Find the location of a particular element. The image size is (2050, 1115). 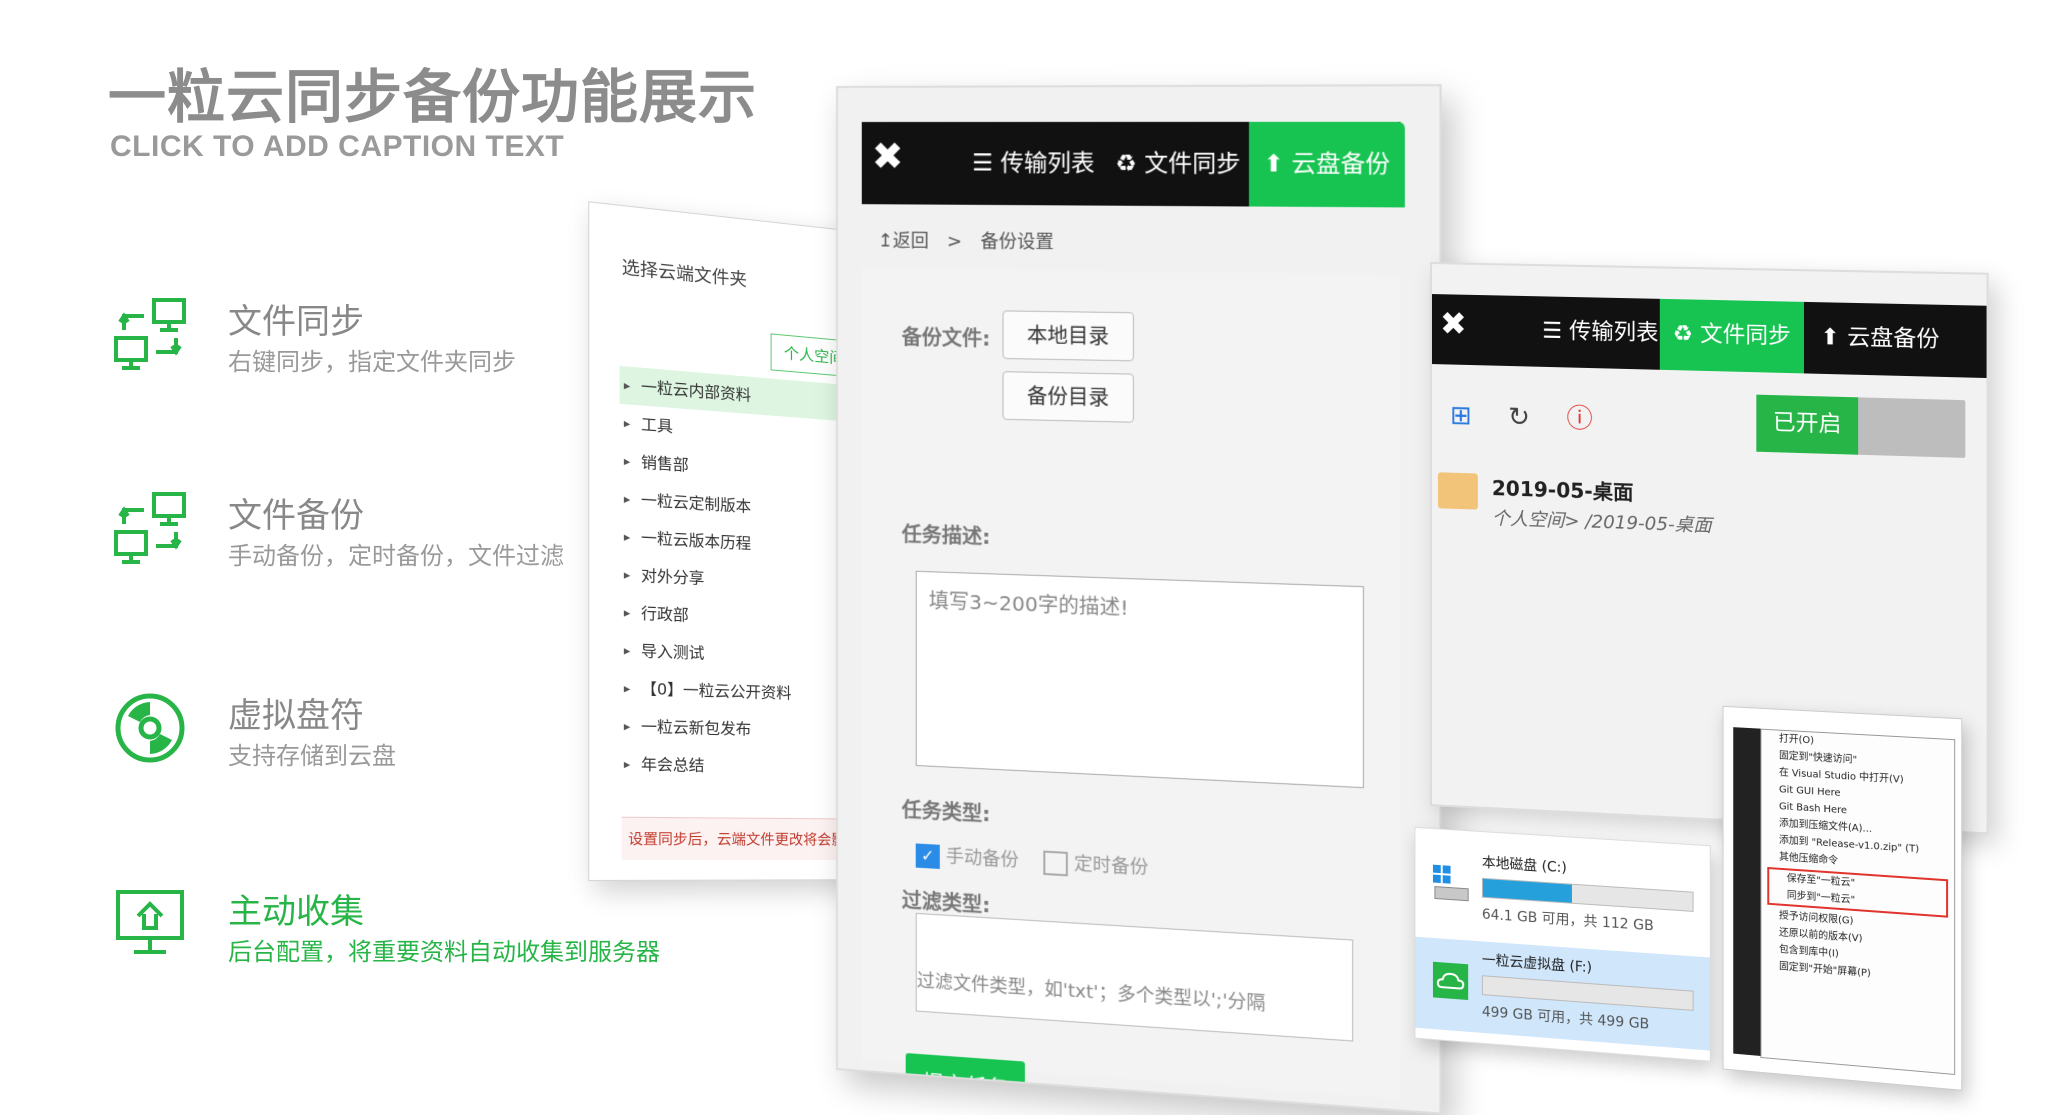

feature-title: 虚拟盘符 is located at coordinates (296, 716).